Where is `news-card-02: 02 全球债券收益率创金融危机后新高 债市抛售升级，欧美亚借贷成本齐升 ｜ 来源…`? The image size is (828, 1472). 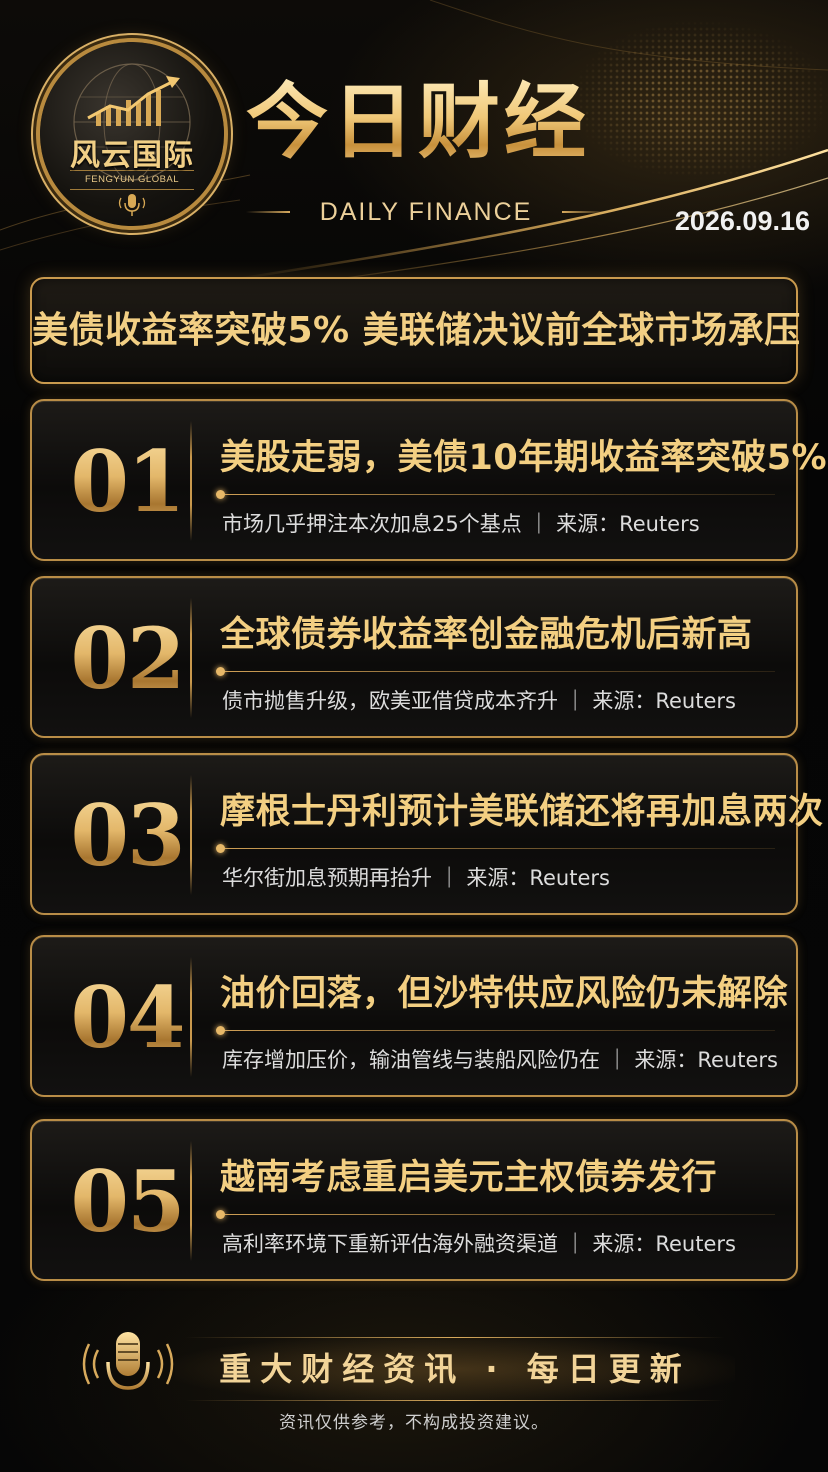
news-card-02: 02 全球债券收益率创金融危机后新高 债市抛售升级，欧美亚借贷成本齐升 ｜ 来源… is located at coordinates (414, 657).